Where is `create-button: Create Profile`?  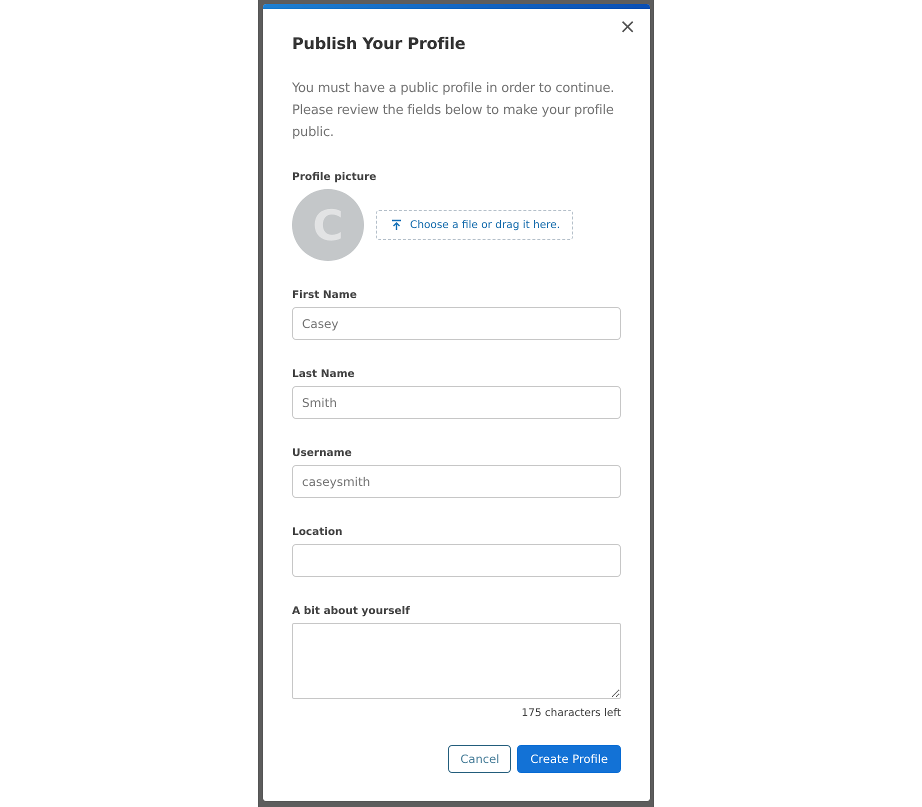 create-button: Create Profile is located at coordinates (569, 759).